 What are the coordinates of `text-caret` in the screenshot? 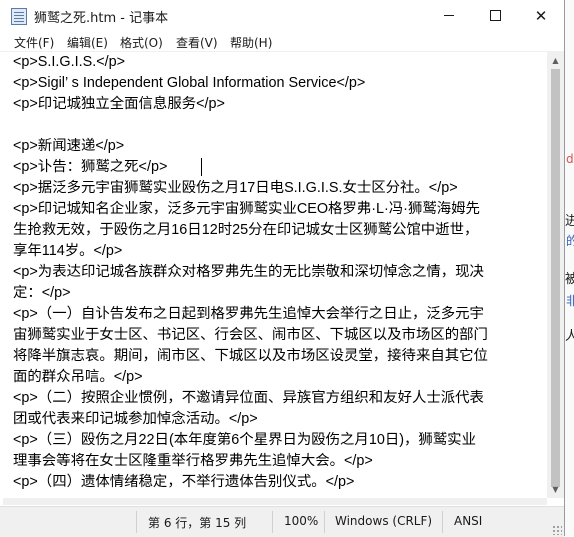 It's located at (201, 167).